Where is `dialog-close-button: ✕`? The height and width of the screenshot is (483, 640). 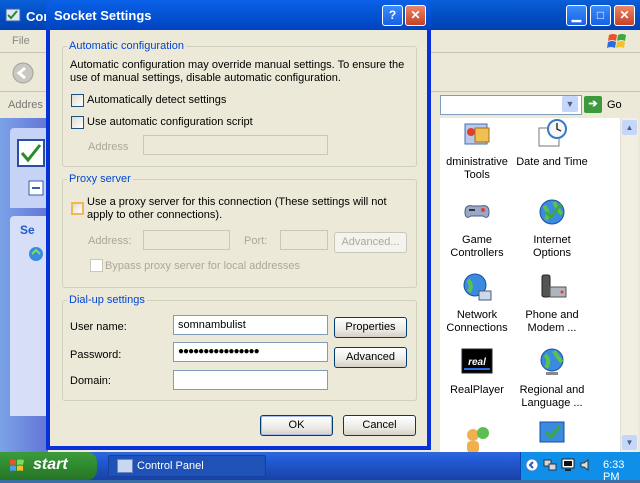
dialog-close-button: ✕ is located at coordinates (415, 15).